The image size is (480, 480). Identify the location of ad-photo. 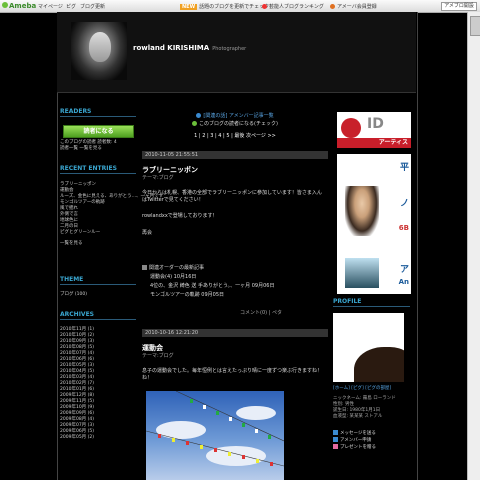
(362, 273).